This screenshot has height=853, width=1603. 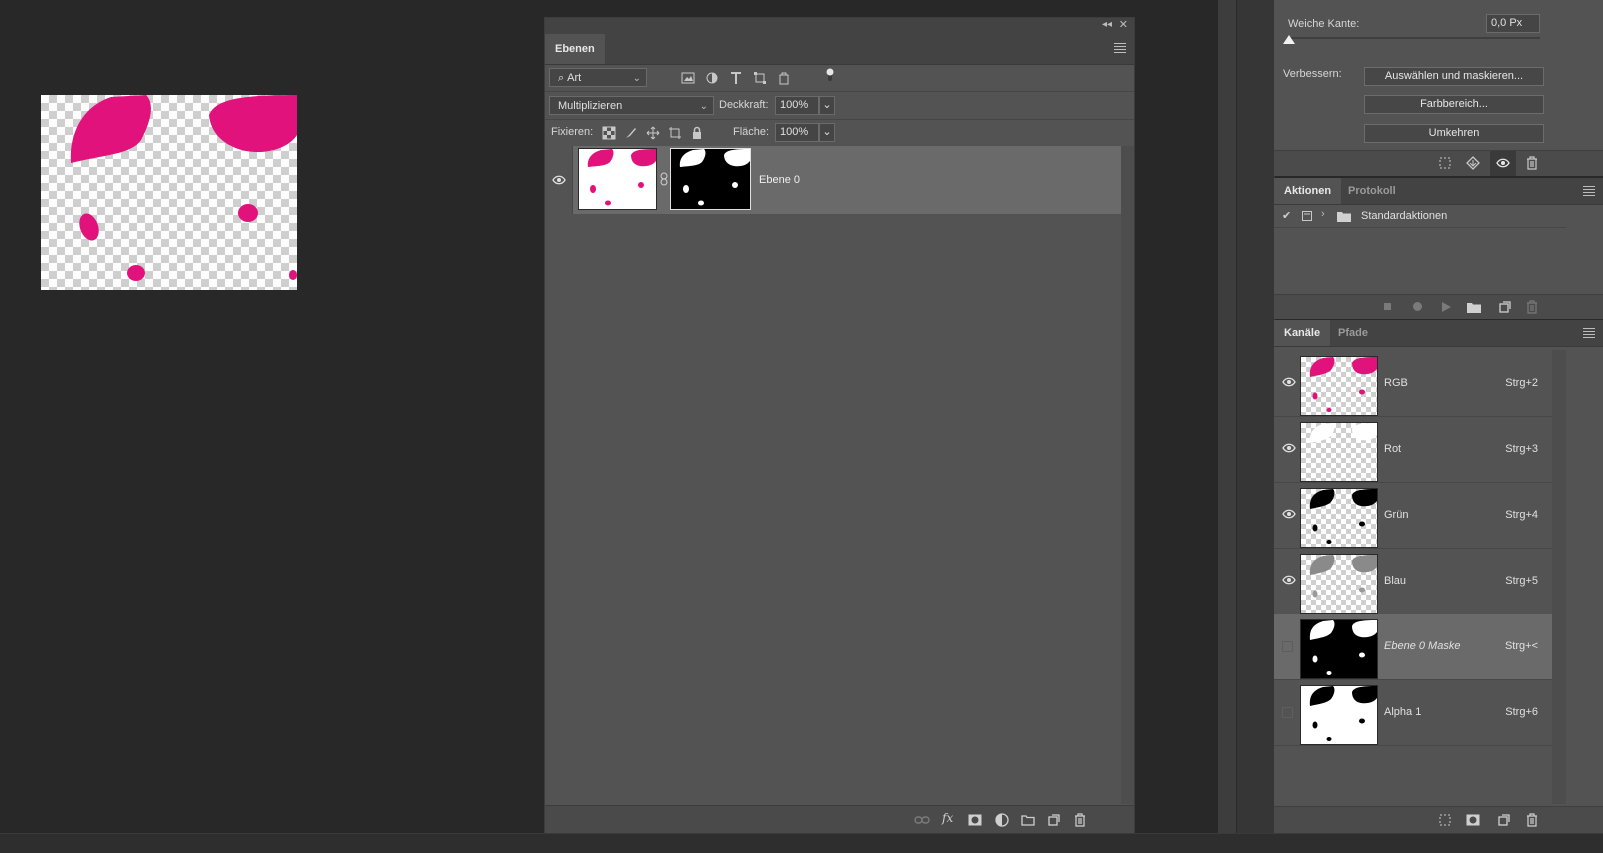 What do you see at coordinates (617, 179) in the screenshot?
I see `layer-thumbnail` at bounding box center [617, 179].